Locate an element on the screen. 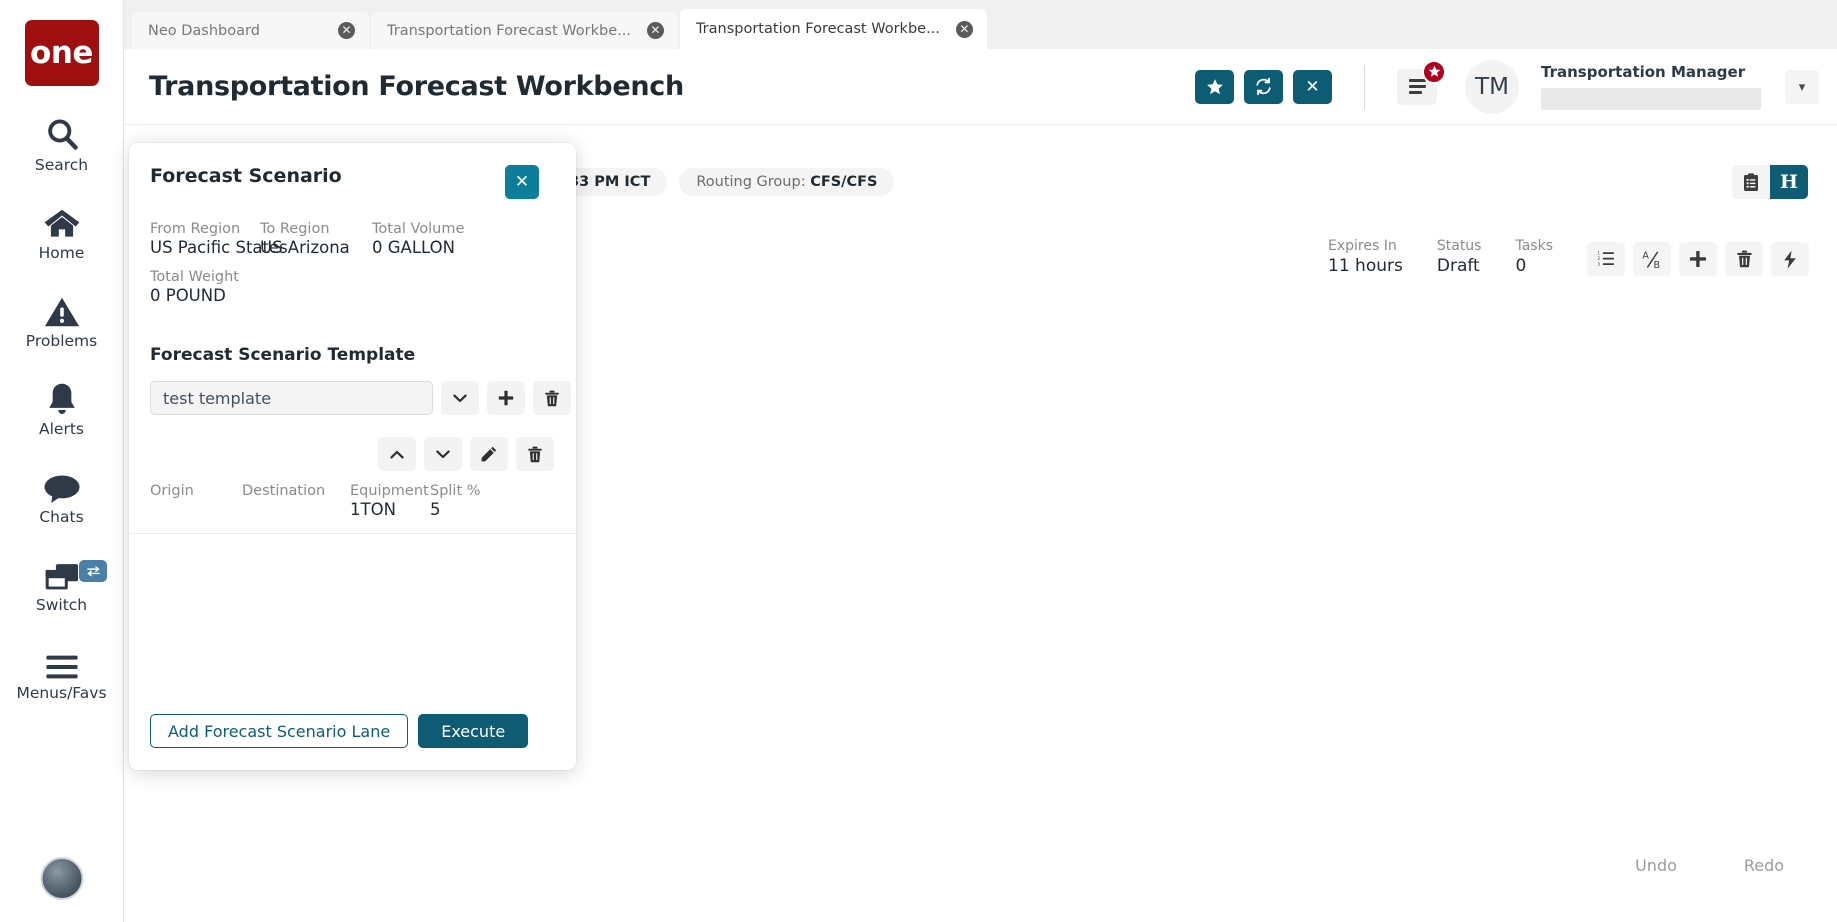  stat-value: 0 is located at coordinates (1521, 266).